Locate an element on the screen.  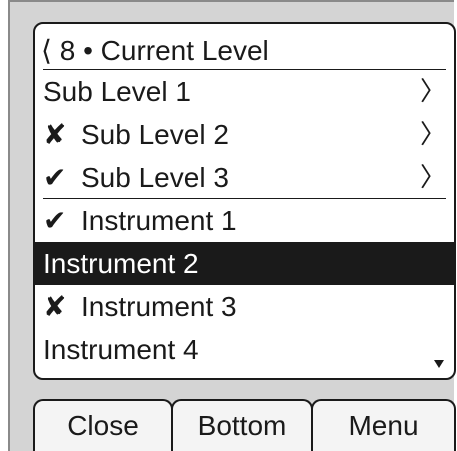
item-label: Instrument 2 is located at coordinates (121, 263).